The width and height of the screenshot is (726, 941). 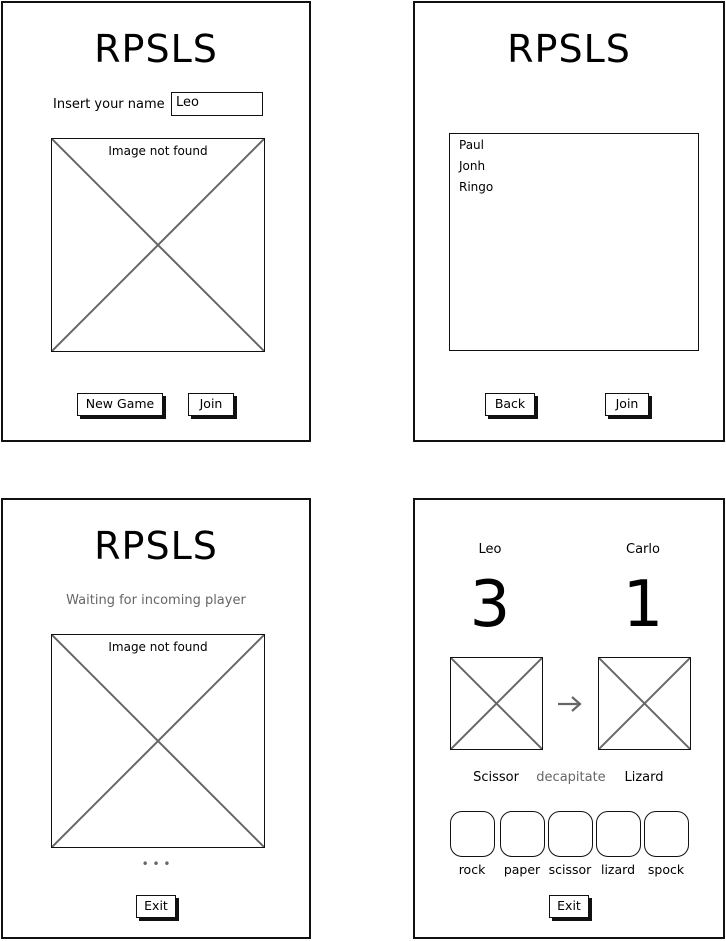 I want to click on loading-indicator: • • •, so click(x=156, y=864).